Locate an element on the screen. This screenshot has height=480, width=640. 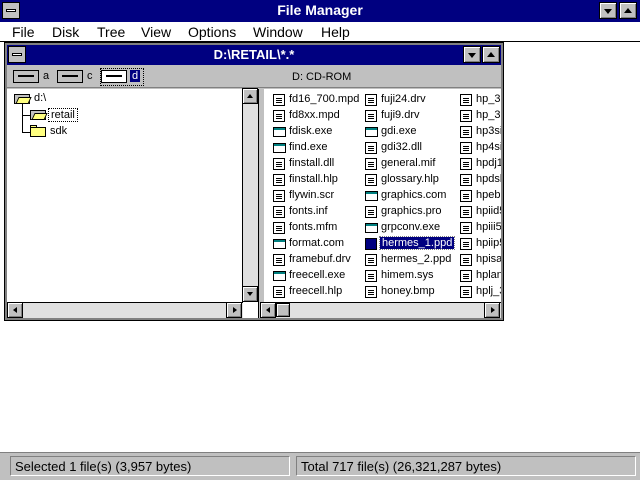
file-name: graphics.pro is located at coordinates (411, 211).